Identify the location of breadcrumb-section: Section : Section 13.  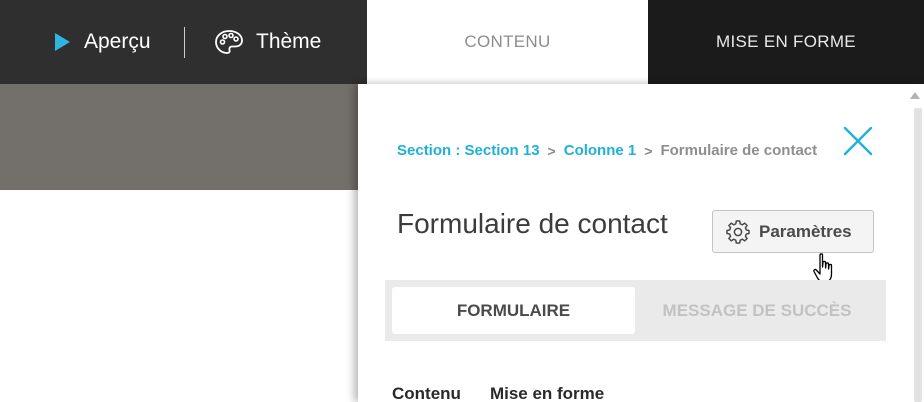
(468, 150).